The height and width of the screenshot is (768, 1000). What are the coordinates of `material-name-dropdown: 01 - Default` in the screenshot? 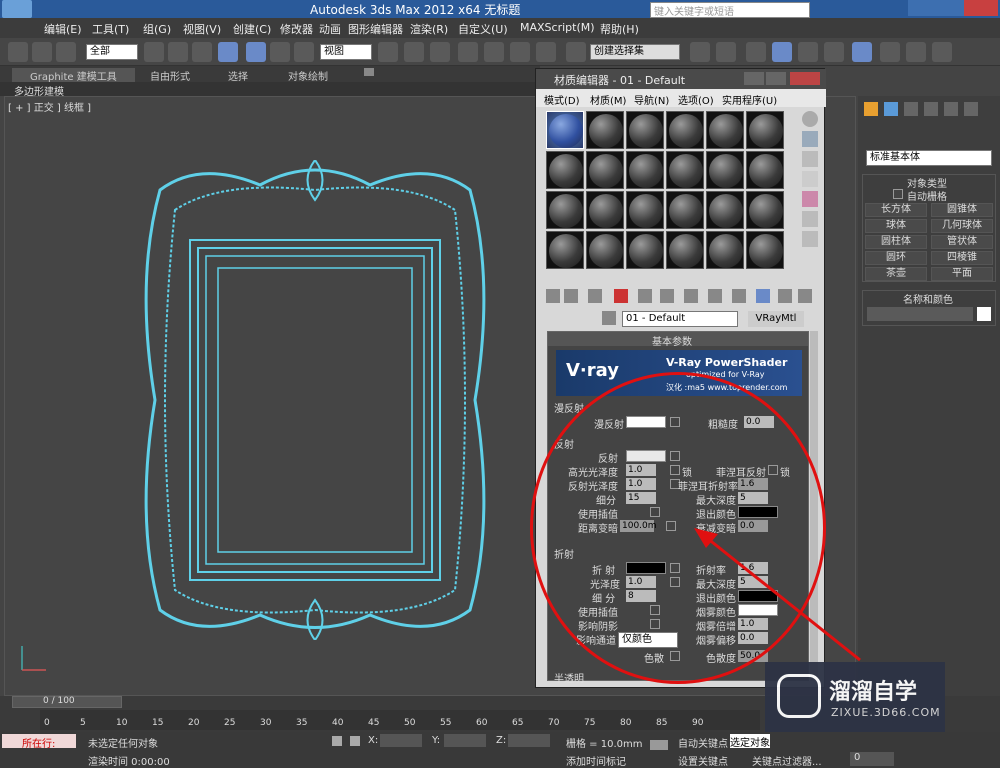 It's located at (680, 319).